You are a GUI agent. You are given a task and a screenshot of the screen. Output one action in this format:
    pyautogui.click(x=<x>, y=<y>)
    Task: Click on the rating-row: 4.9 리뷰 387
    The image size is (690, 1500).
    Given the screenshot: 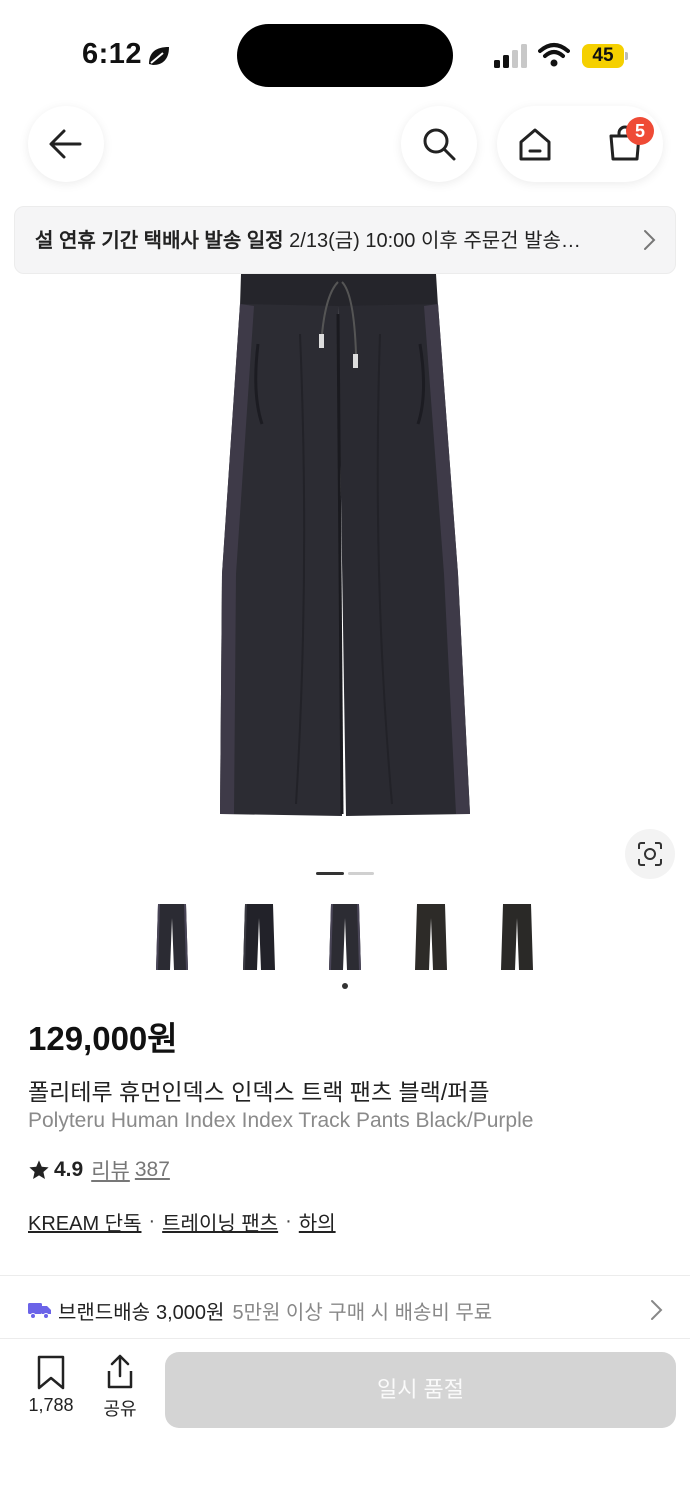 What is the action you would take?
    pyautogui.click(x=99, y=1170)
    